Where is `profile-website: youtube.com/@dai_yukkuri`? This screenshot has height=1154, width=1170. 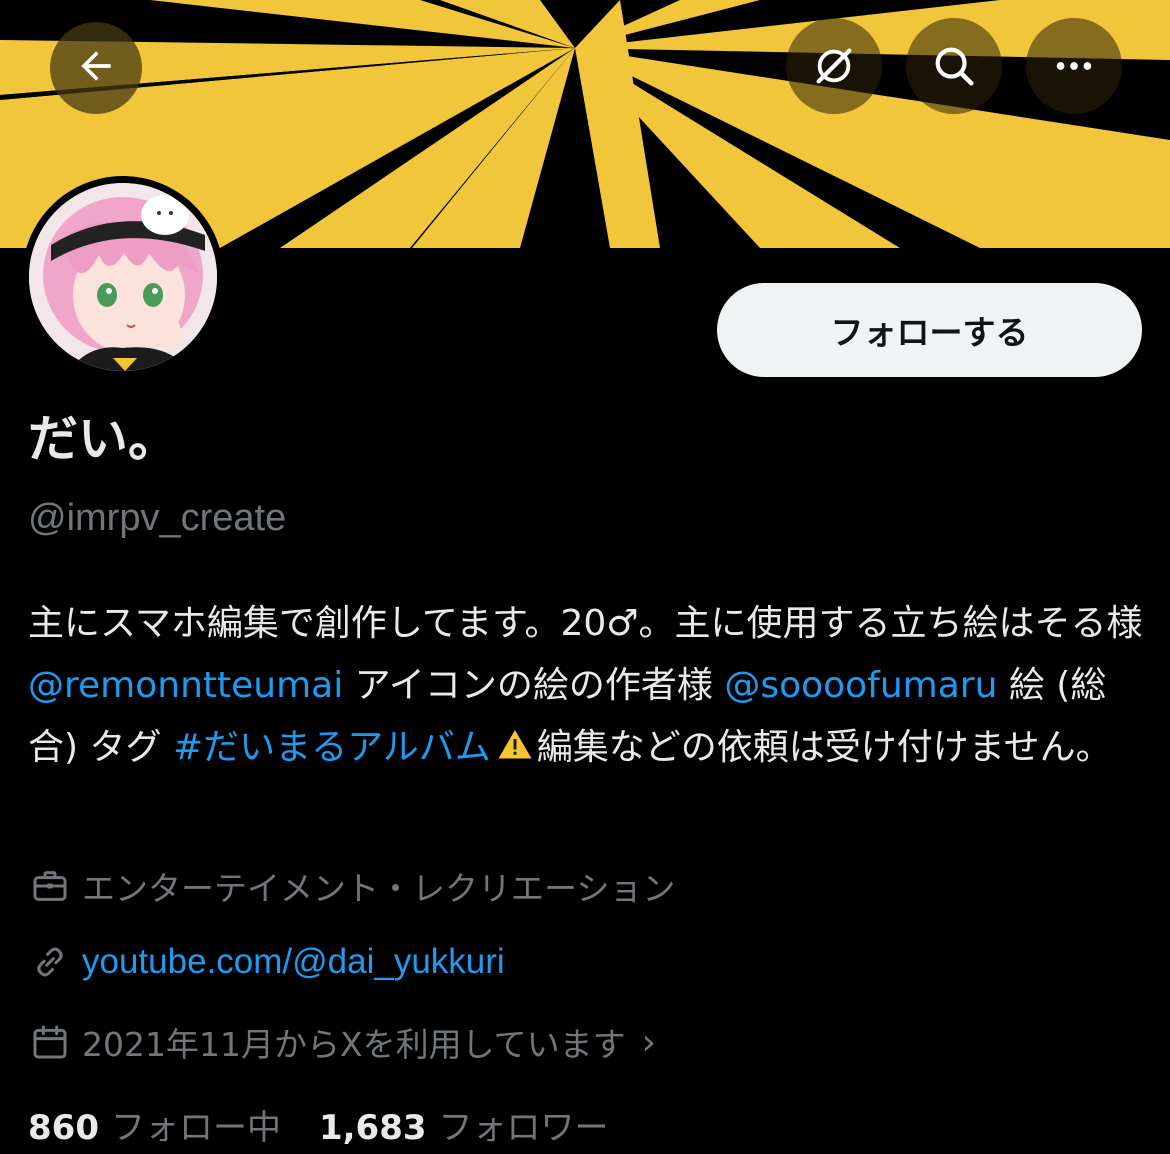 profile-website: youtube.com/@dai_yukkuri is located at coordinates (267, 962).